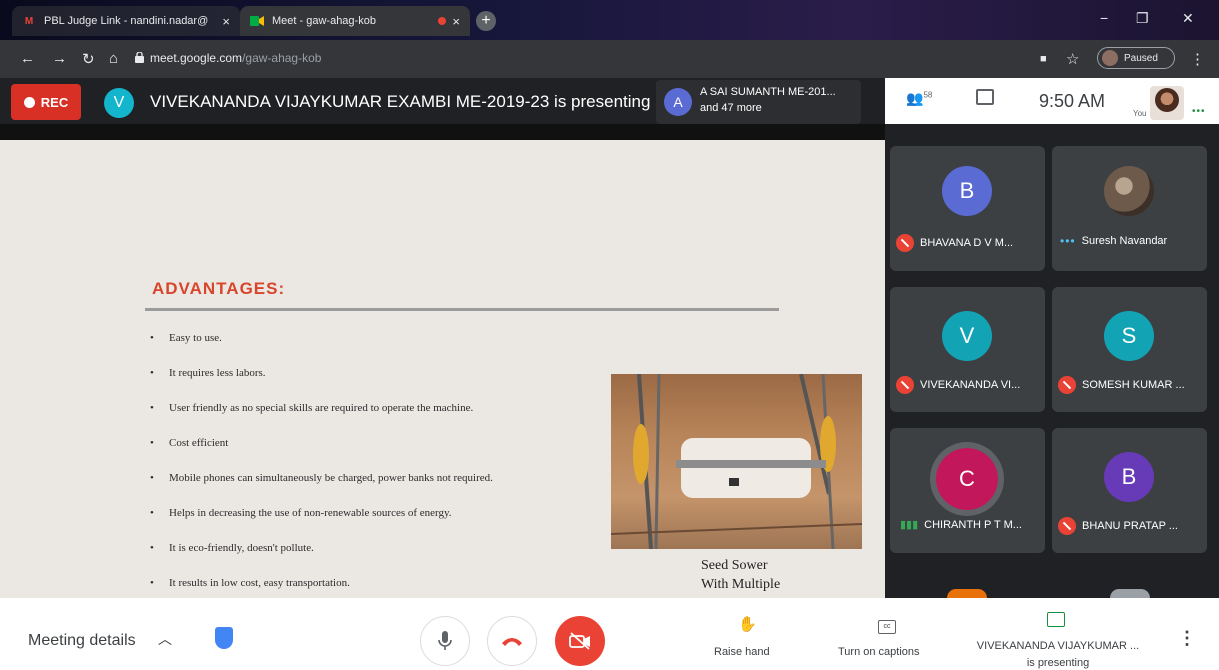  What do you see at coordinates (486, 21) in the screenshot?
I see `new-tab-button: +` at bounding box center [486, 21].